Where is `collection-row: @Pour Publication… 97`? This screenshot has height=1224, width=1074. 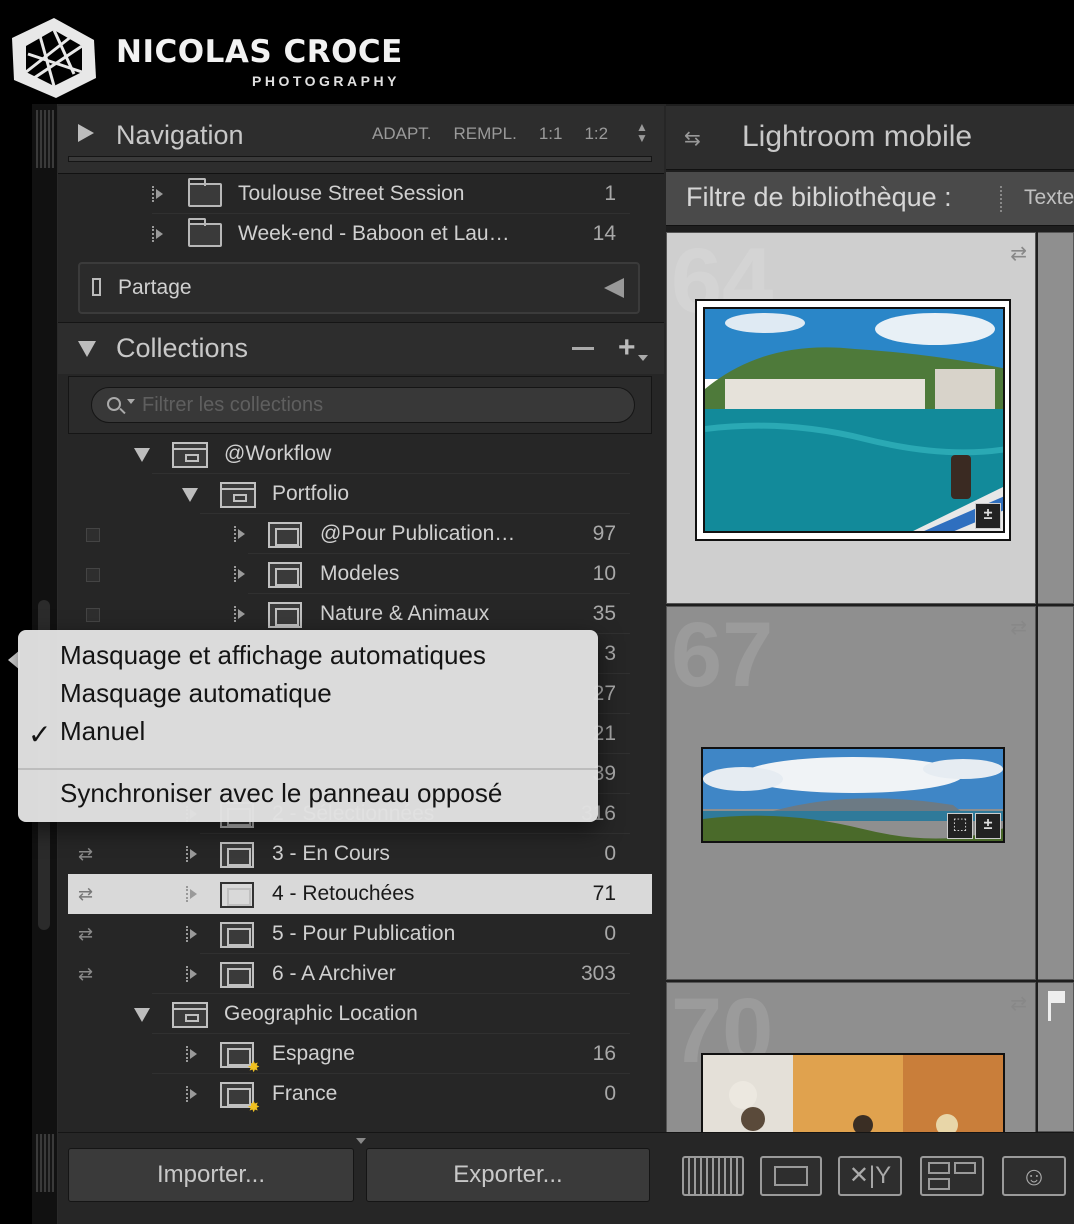 collection-row: @Pour Publication… 97 is located at coordinates (360, 534).